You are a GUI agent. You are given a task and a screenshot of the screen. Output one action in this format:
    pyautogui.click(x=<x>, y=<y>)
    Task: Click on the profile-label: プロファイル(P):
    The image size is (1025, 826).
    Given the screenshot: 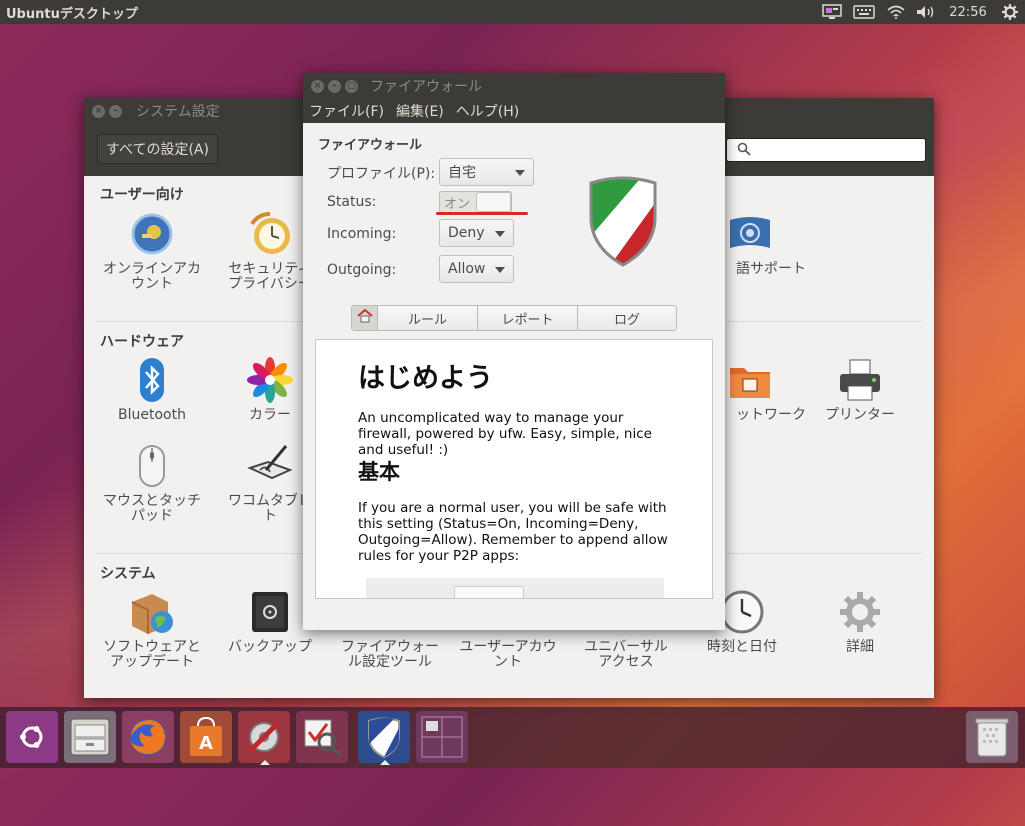 What is the action you would take?
    pyautogui.click(x=381, y=174)
    